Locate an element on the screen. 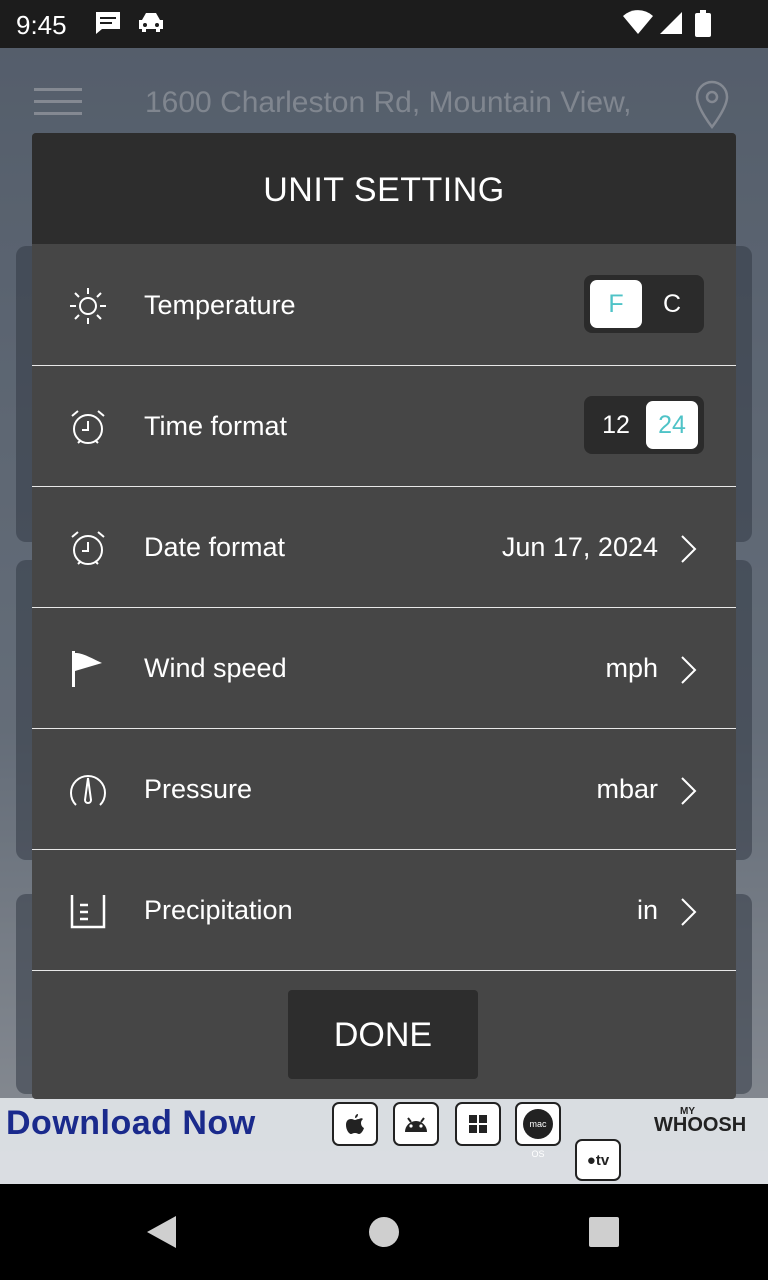 The width and height of the screenshot is (768, 1280). time-option-24: 24 is located at coordinates (672, 425).